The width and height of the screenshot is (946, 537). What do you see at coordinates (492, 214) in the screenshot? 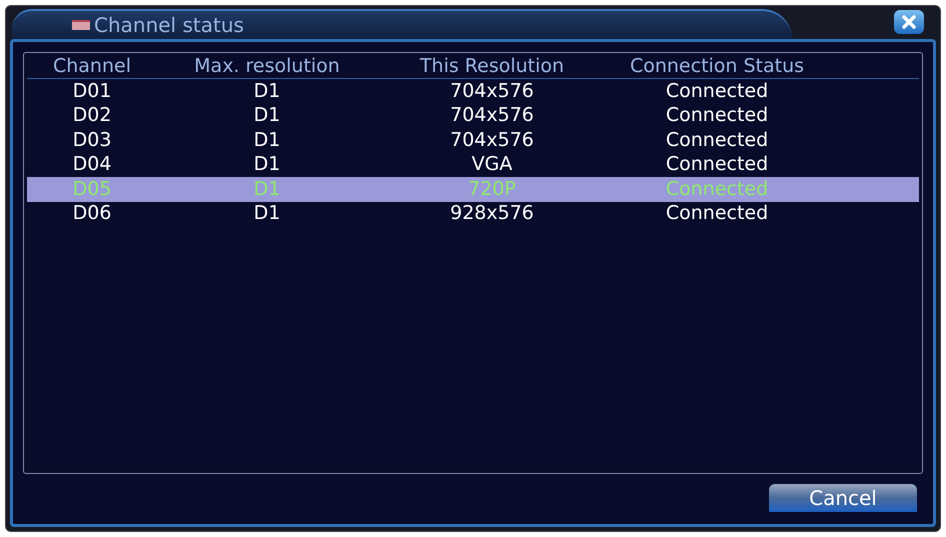
I see `table-cell-text: 928x576` at bounding box center [492, 214].